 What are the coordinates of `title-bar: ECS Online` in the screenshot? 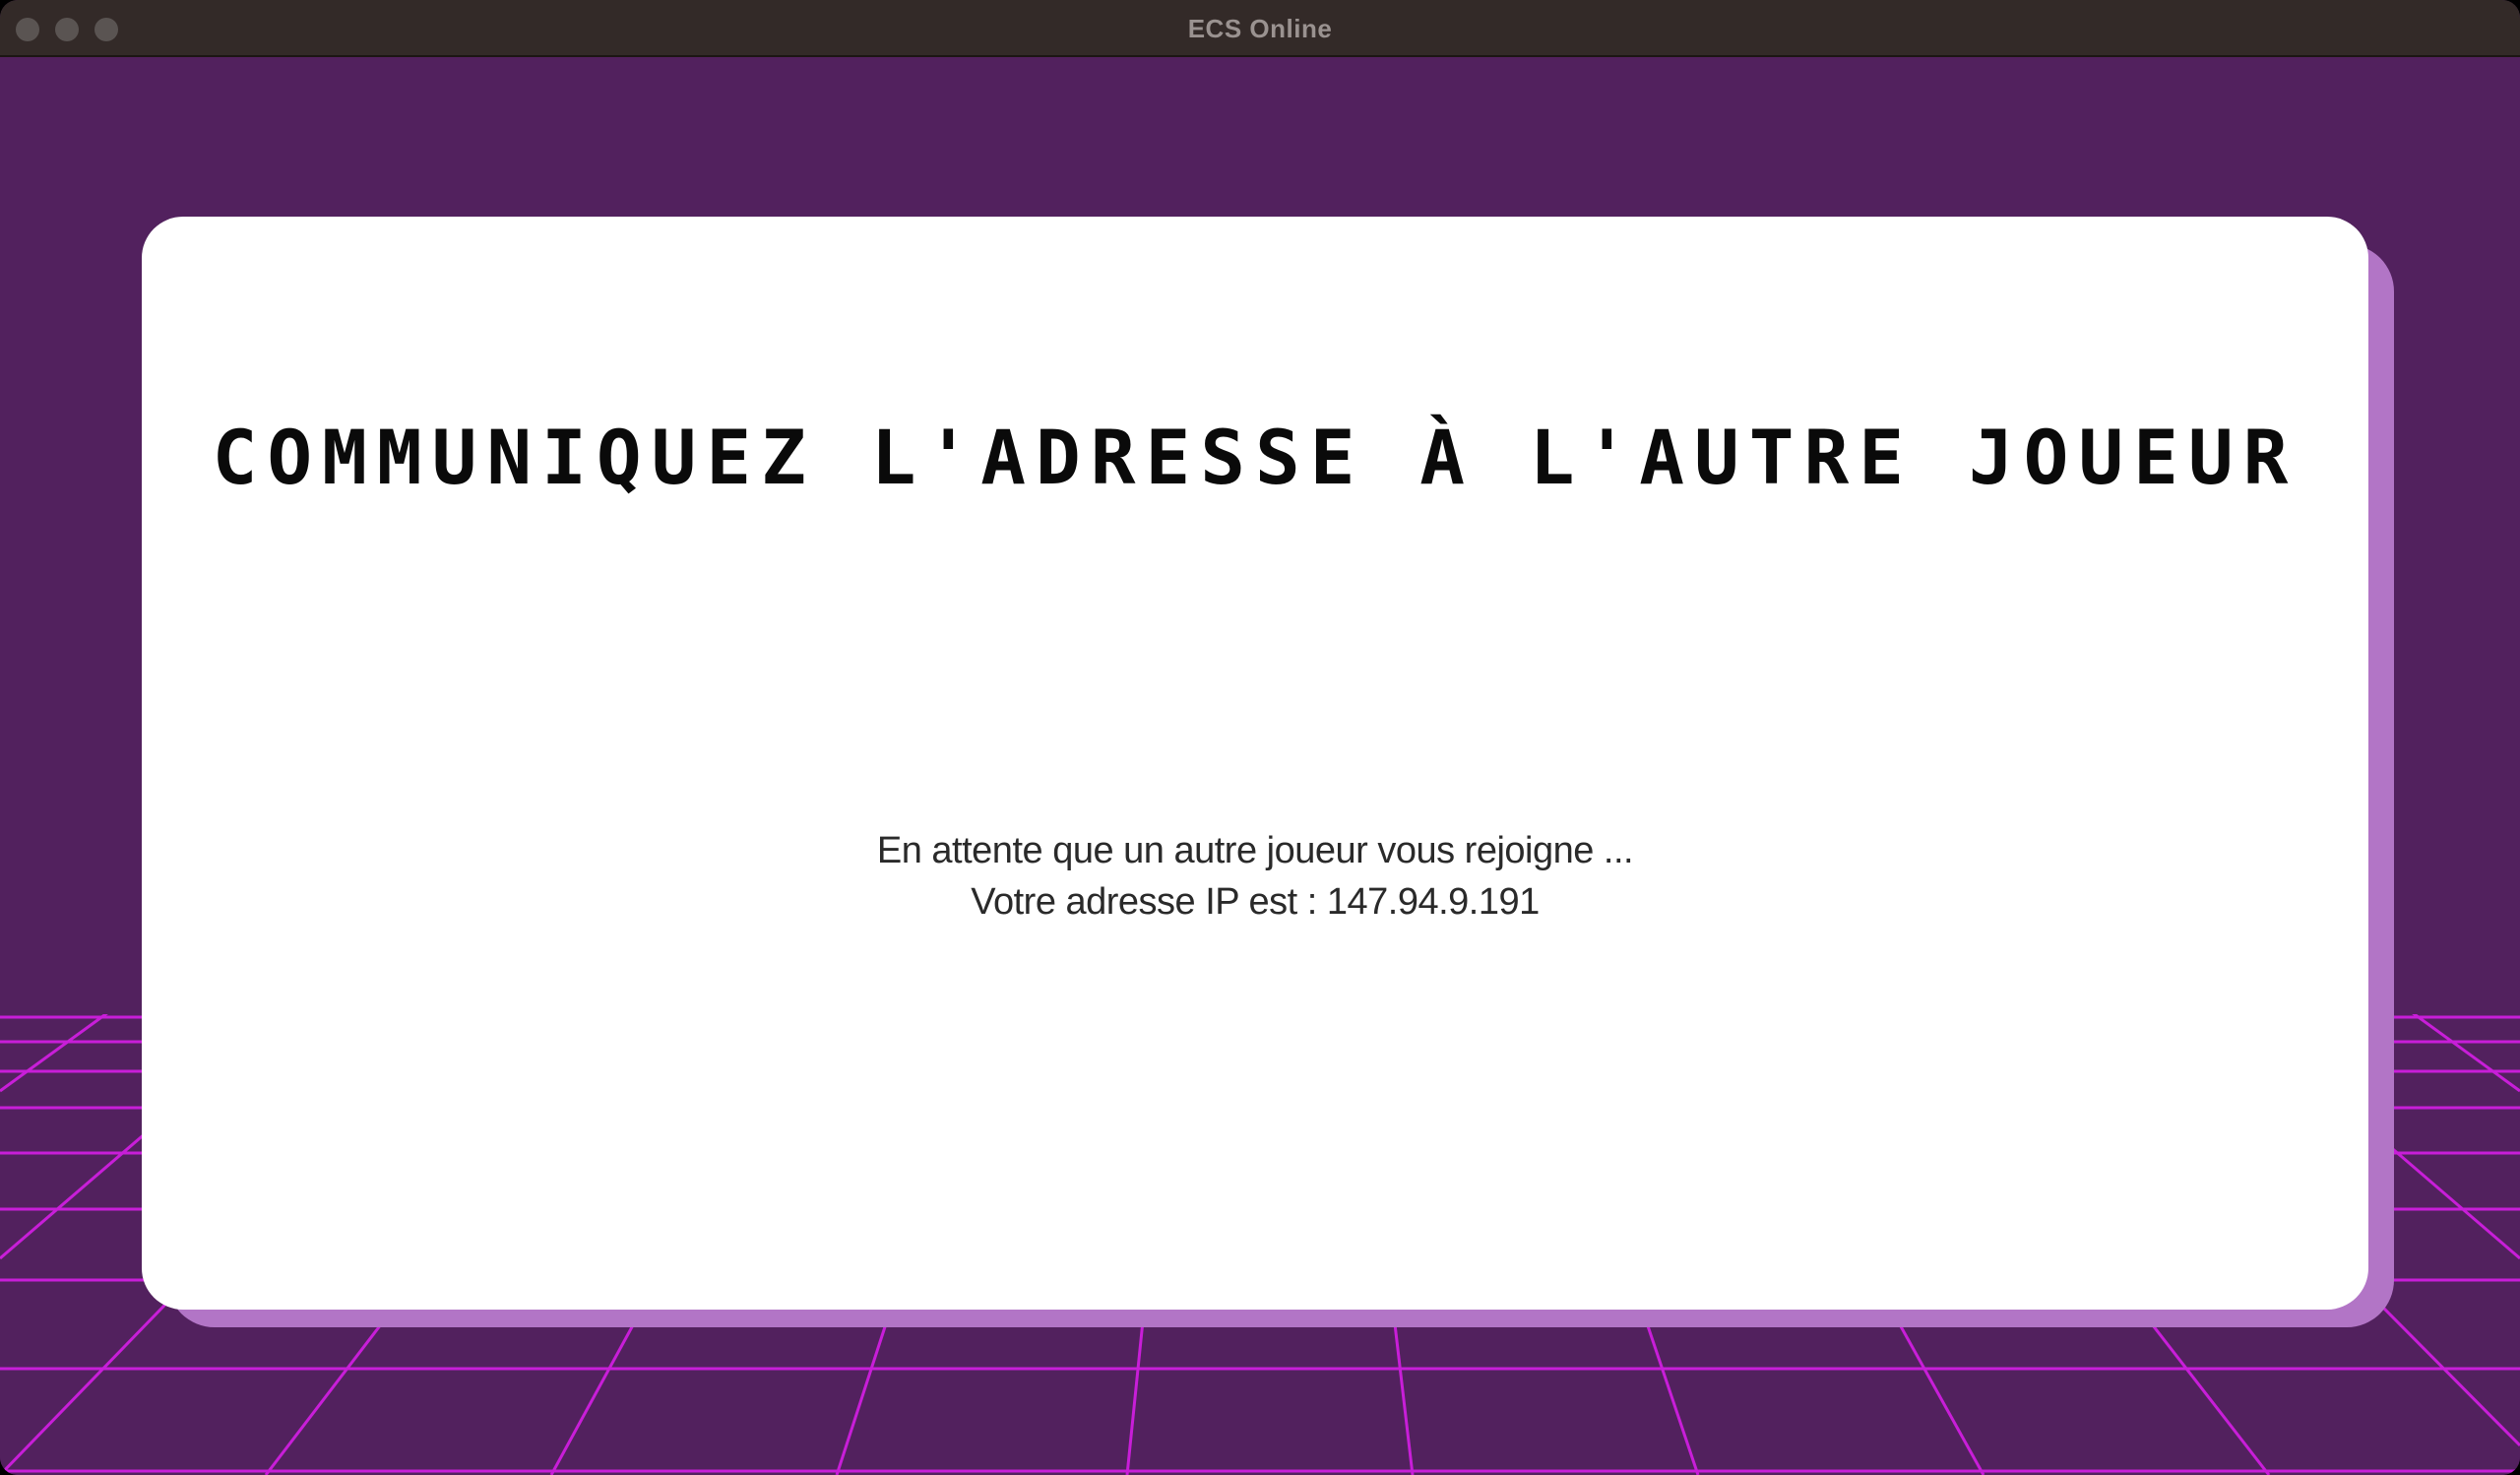 It's located at (1260, 28).